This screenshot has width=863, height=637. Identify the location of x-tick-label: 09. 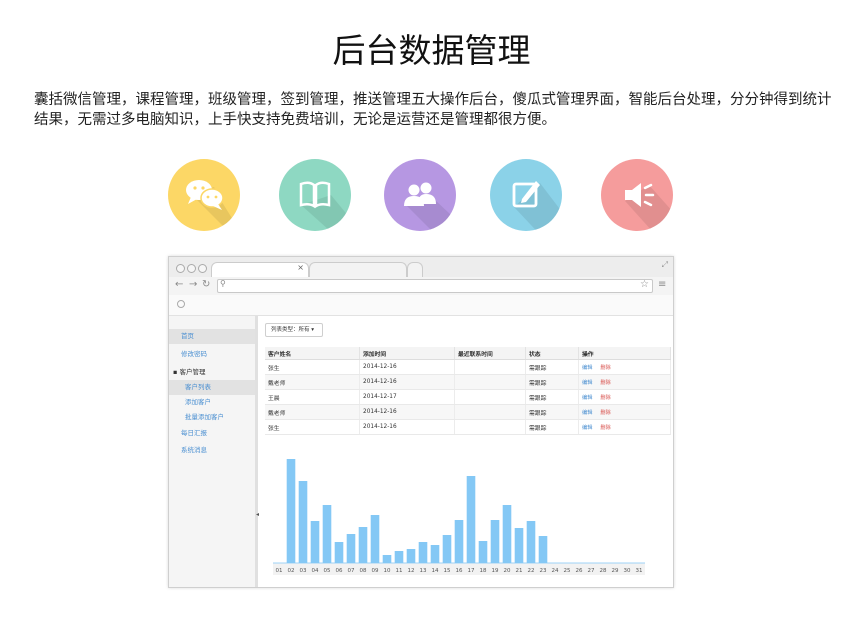
(375, 571).